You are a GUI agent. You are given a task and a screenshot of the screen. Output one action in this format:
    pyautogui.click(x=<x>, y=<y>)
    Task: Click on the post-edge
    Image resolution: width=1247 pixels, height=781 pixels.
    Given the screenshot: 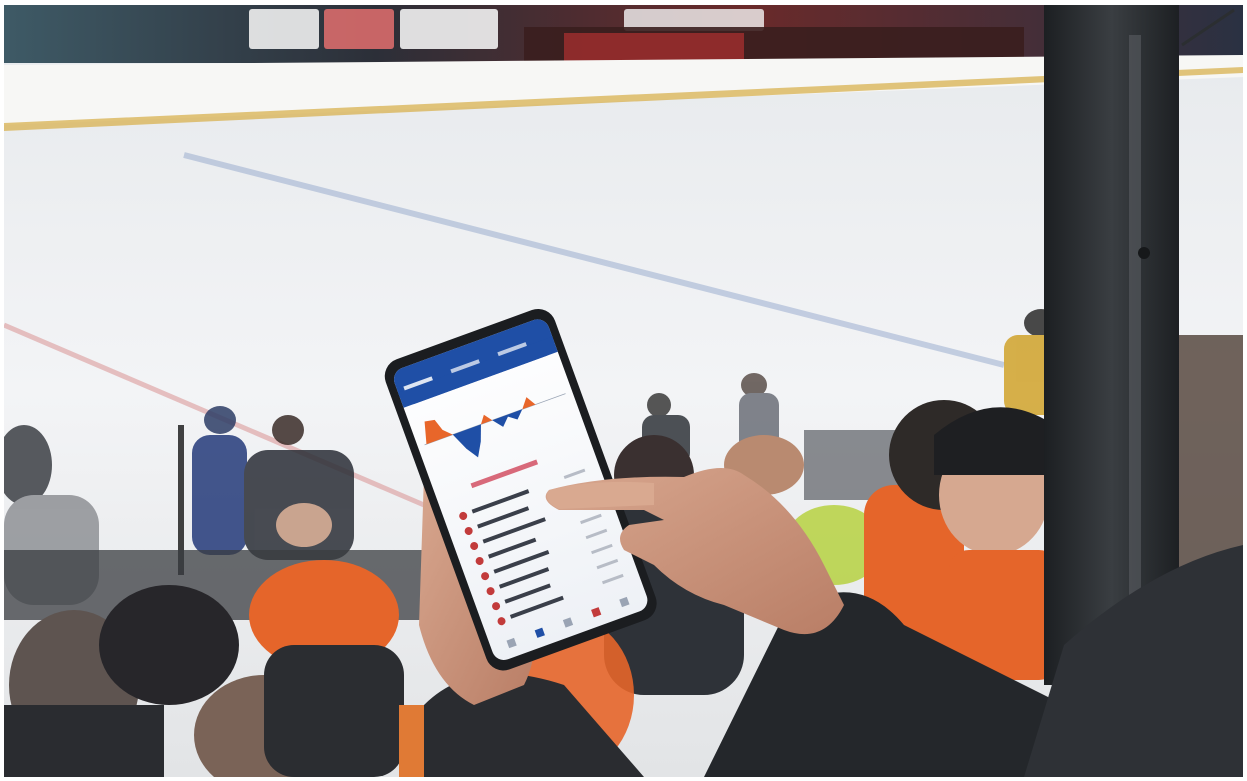 What is the action you would take?
    pyautogui.click(x=1135, y=355)
    